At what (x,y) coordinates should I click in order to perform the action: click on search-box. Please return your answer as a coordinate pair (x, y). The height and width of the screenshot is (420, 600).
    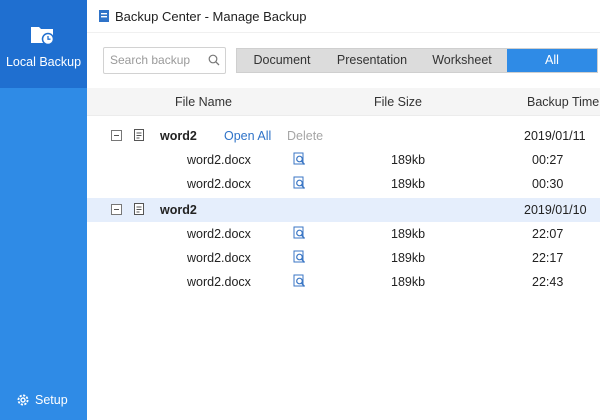
    Looking at the image, I should click on (164, 60).